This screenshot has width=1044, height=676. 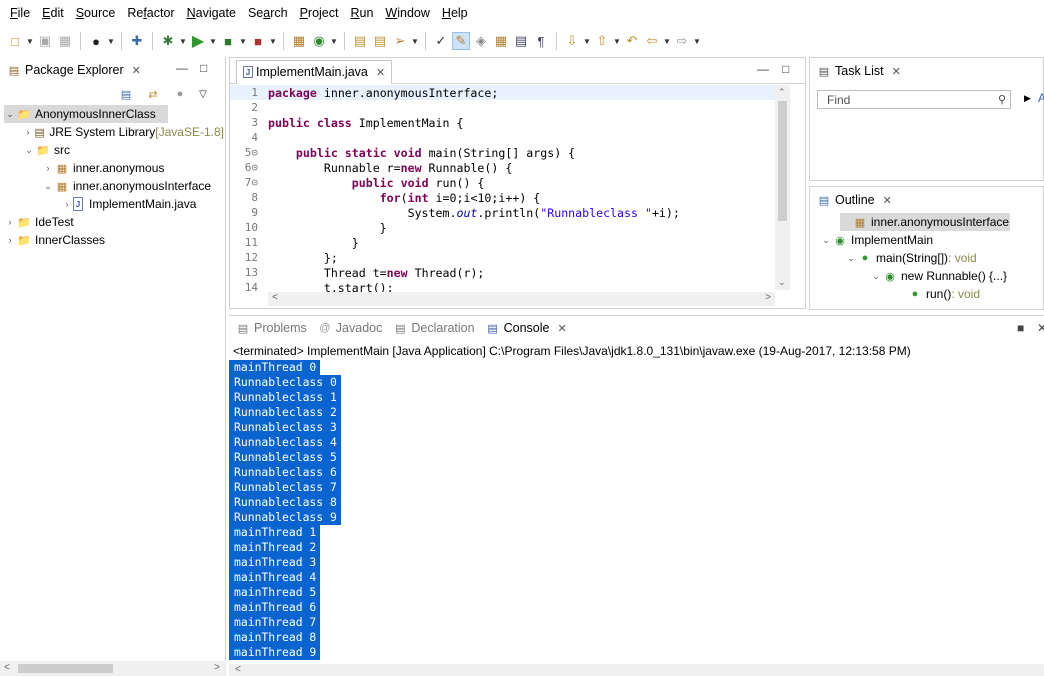 What do you see at coordinates (926, 200) in the screenshot?
I see `outline-tab: ▤ Outline ✕` at bounding box center [926, 200].